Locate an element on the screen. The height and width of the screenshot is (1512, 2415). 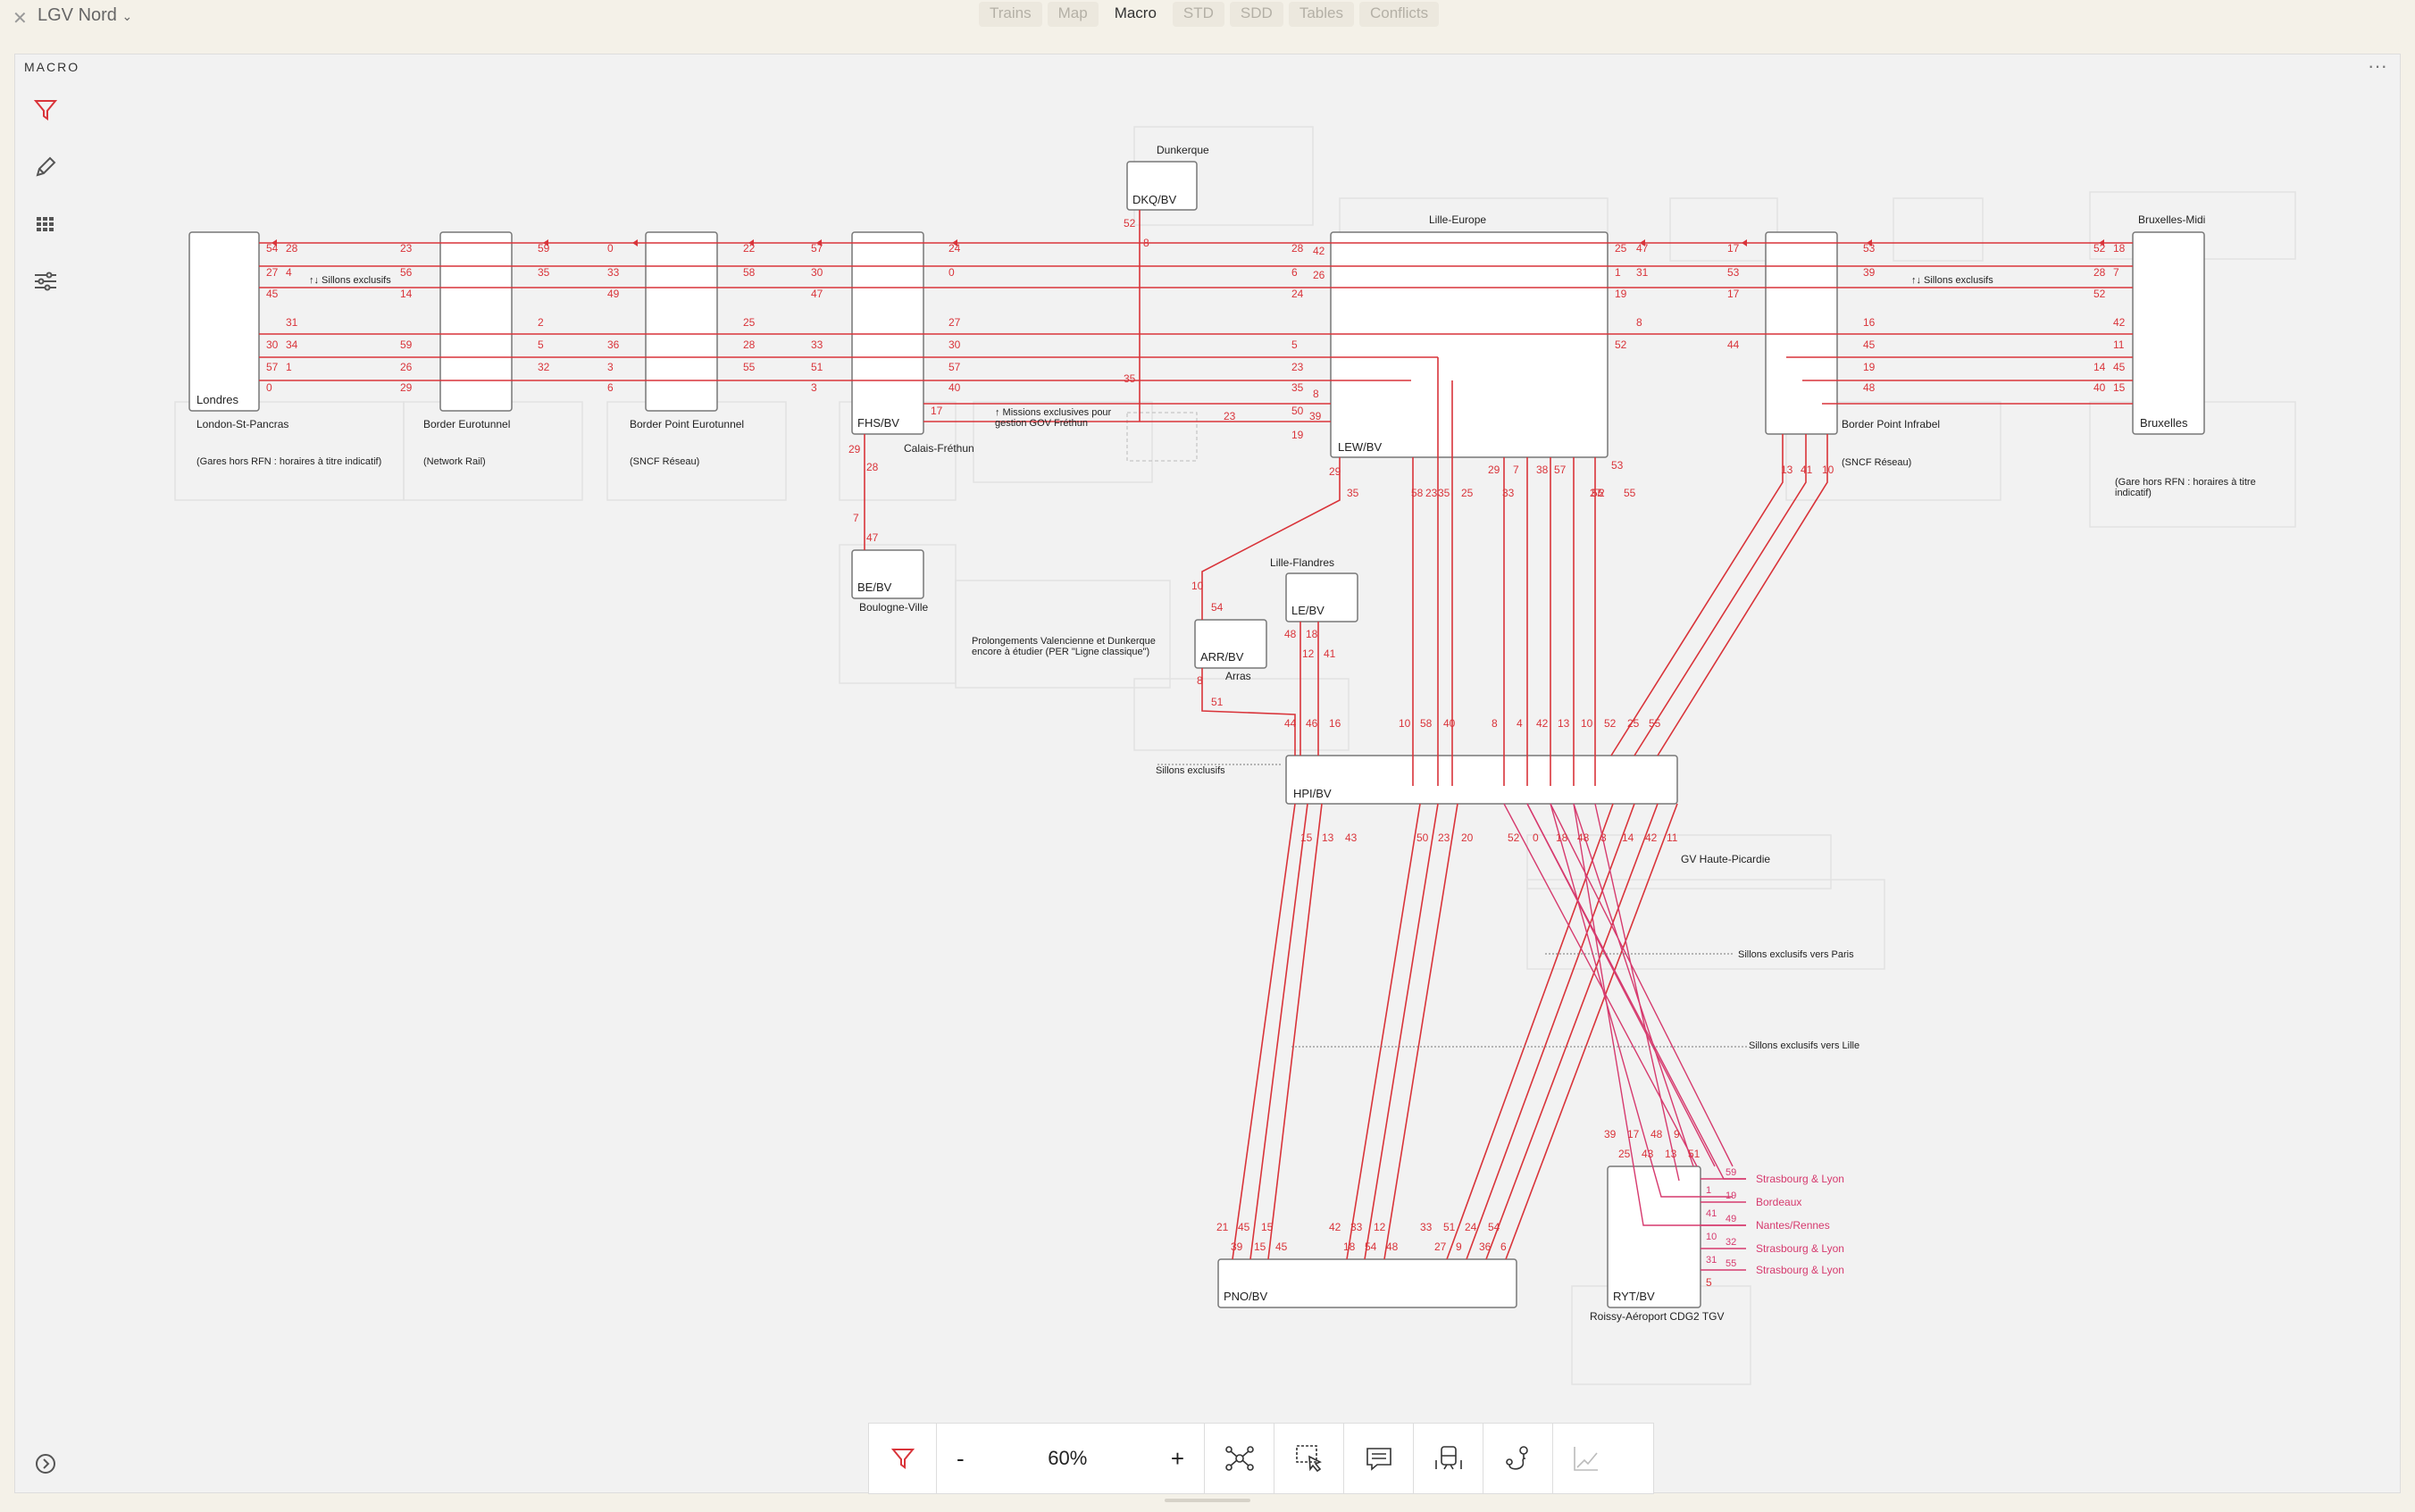
node-label-ryt: RYT/BV is located at coordinates (1634, 1296).